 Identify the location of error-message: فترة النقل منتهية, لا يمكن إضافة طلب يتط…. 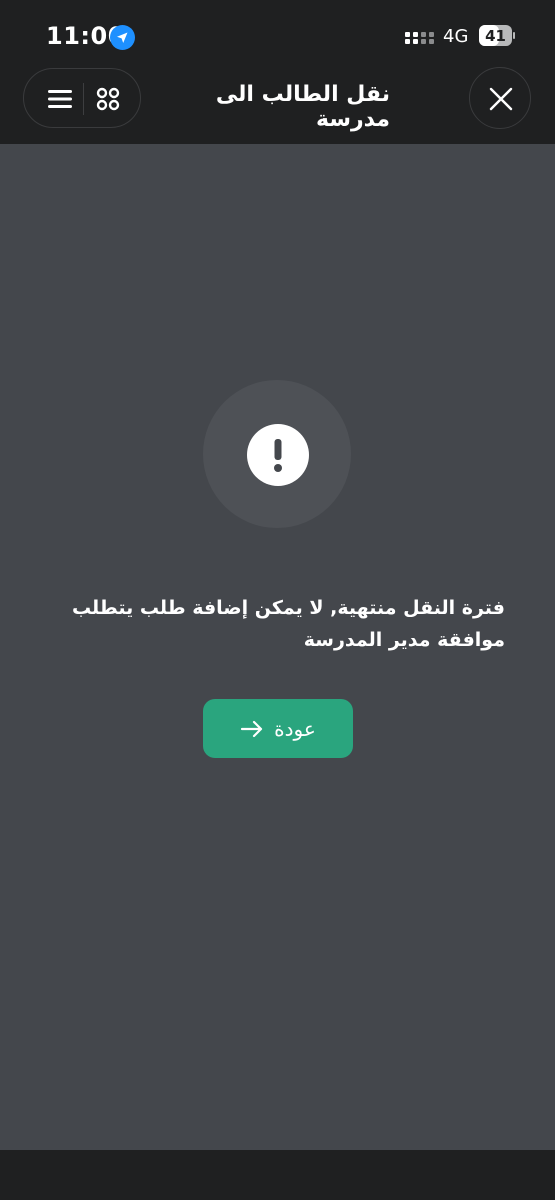
(288, 624).